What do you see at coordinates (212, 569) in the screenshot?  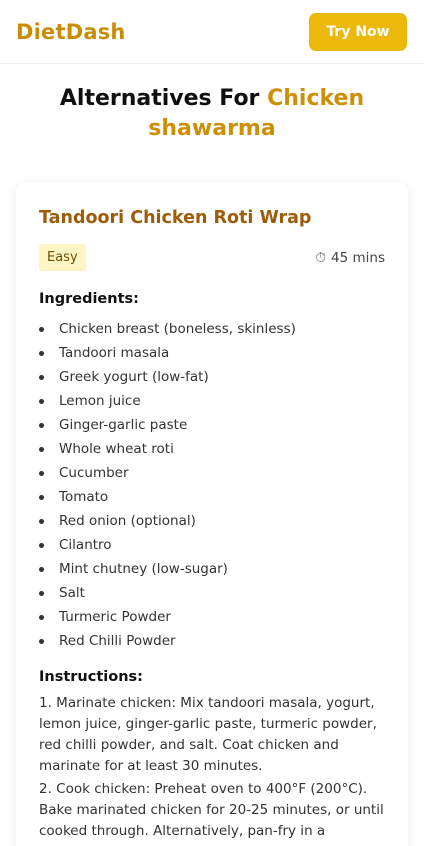 I see `list-item: Mint chutney (low-sugar)` at bounding box center [212, 569].